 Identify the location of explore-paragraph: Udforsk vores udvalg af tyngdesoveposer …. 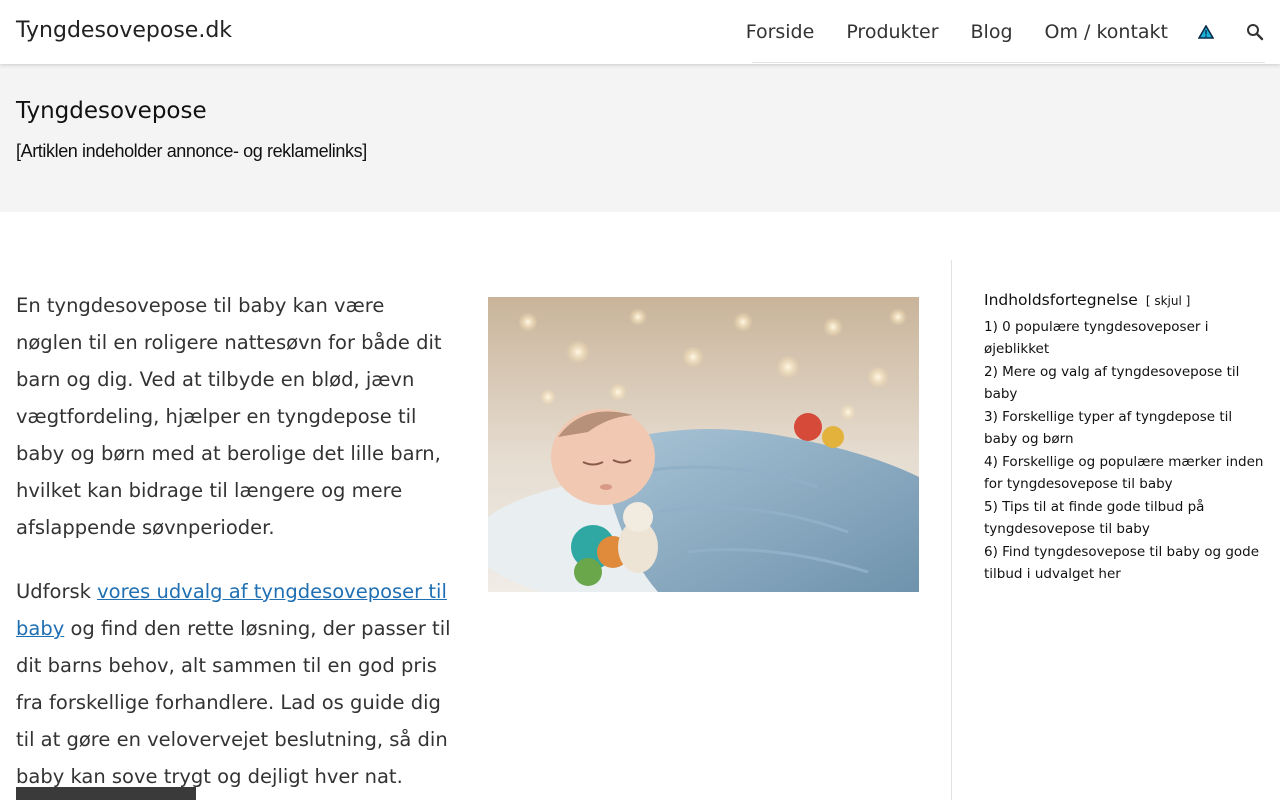
(236, 684).